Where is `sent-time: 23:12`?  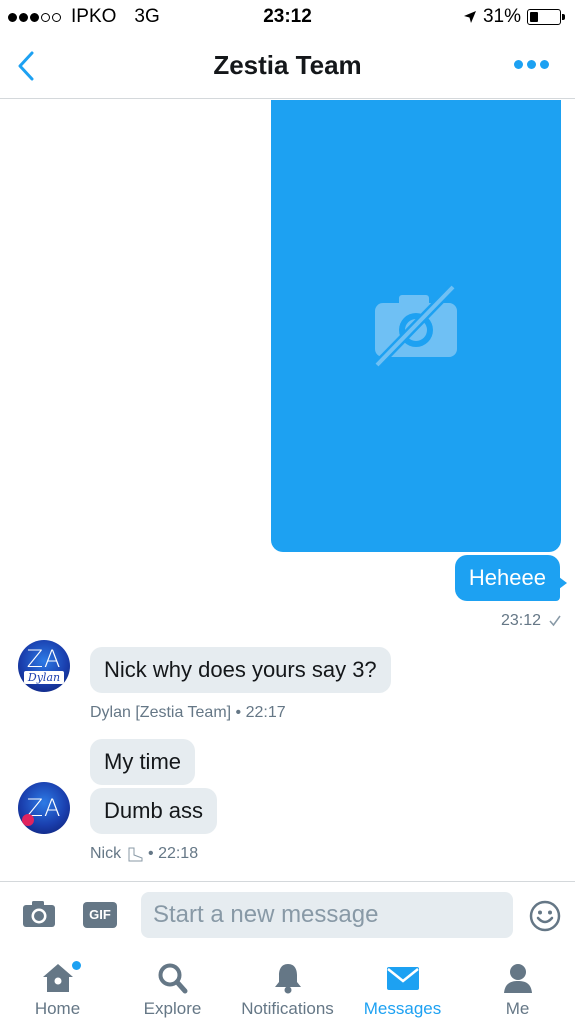 sent-time: 23:12 is located at coordinates (520, 620).